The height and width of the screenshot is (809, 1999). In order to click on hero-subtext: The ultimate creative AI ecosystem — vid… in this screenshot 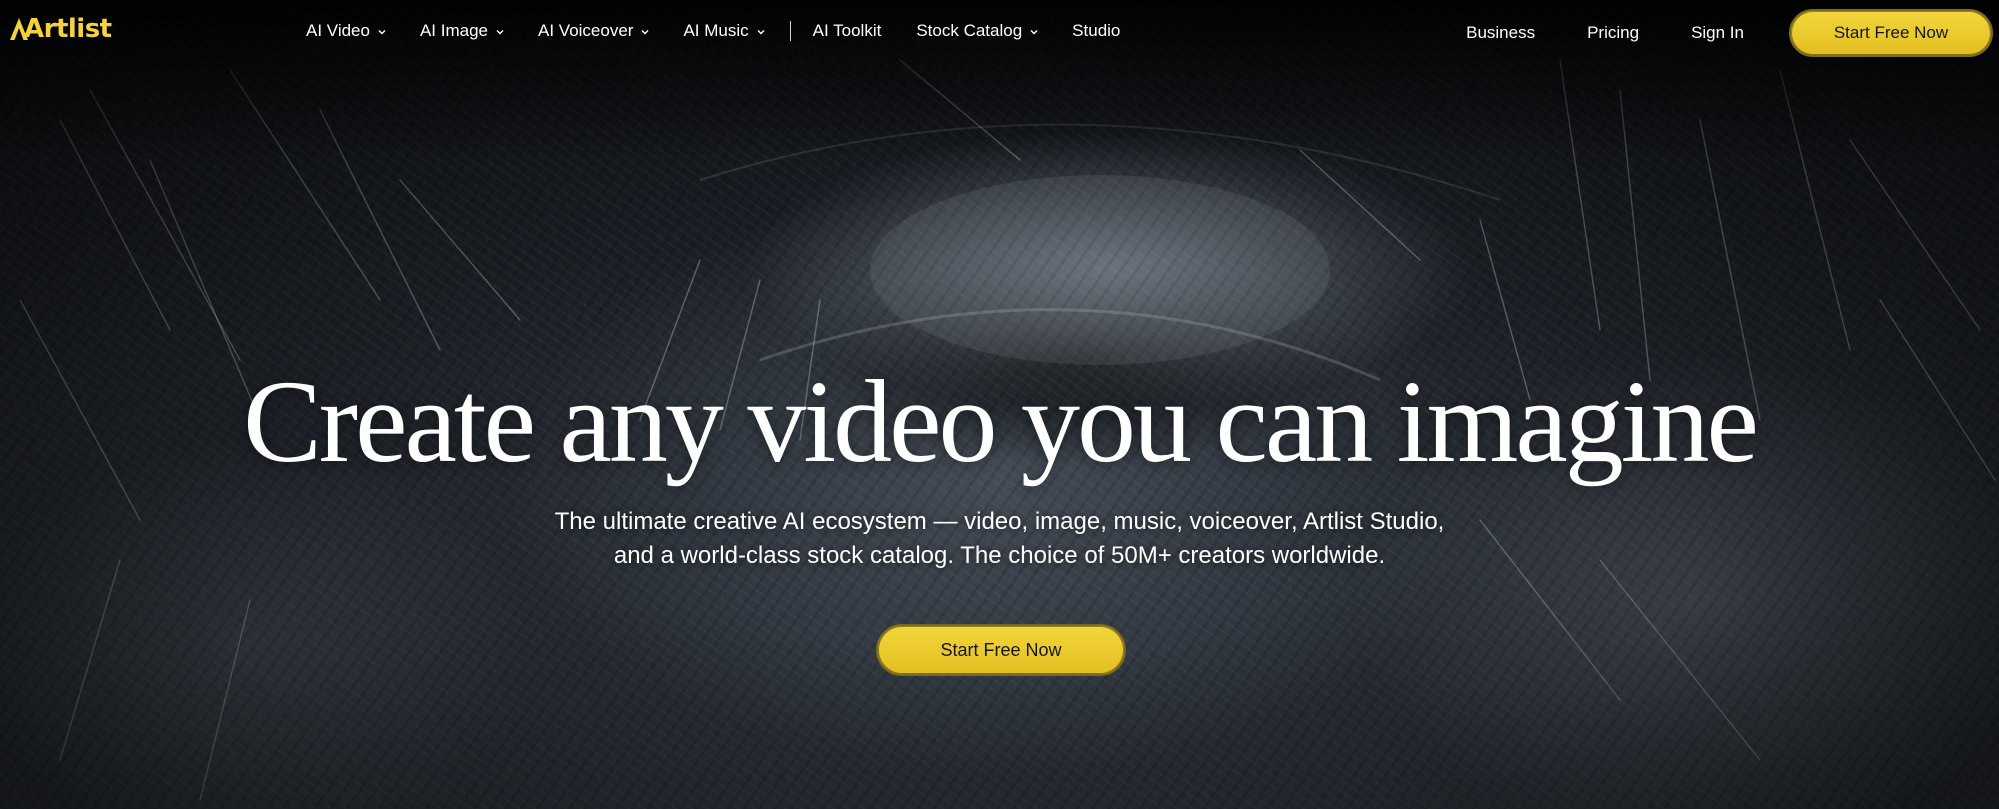, I will do `click(999, 539)`.